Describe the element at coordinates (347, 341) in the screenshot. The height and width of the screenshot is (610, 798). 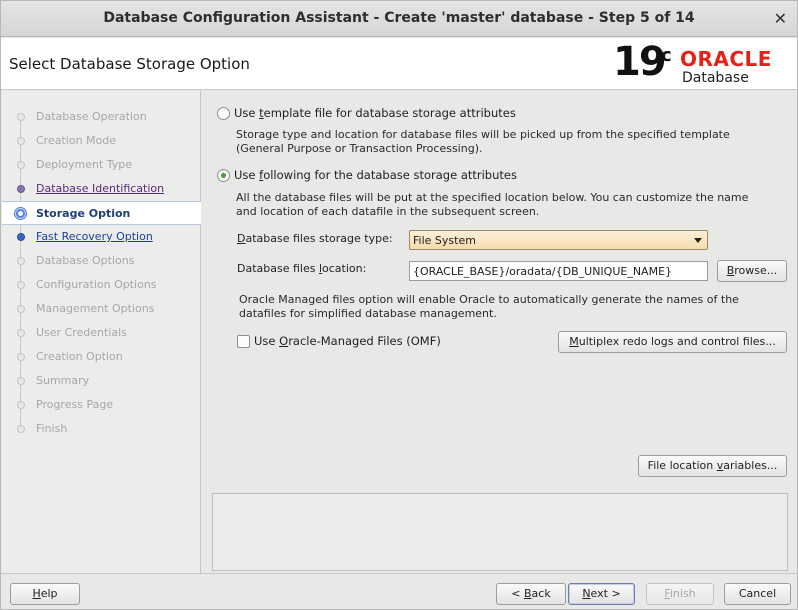
I see `omf-checkbox-label: Use Oracle-Managed Files (OMF)` at that location.